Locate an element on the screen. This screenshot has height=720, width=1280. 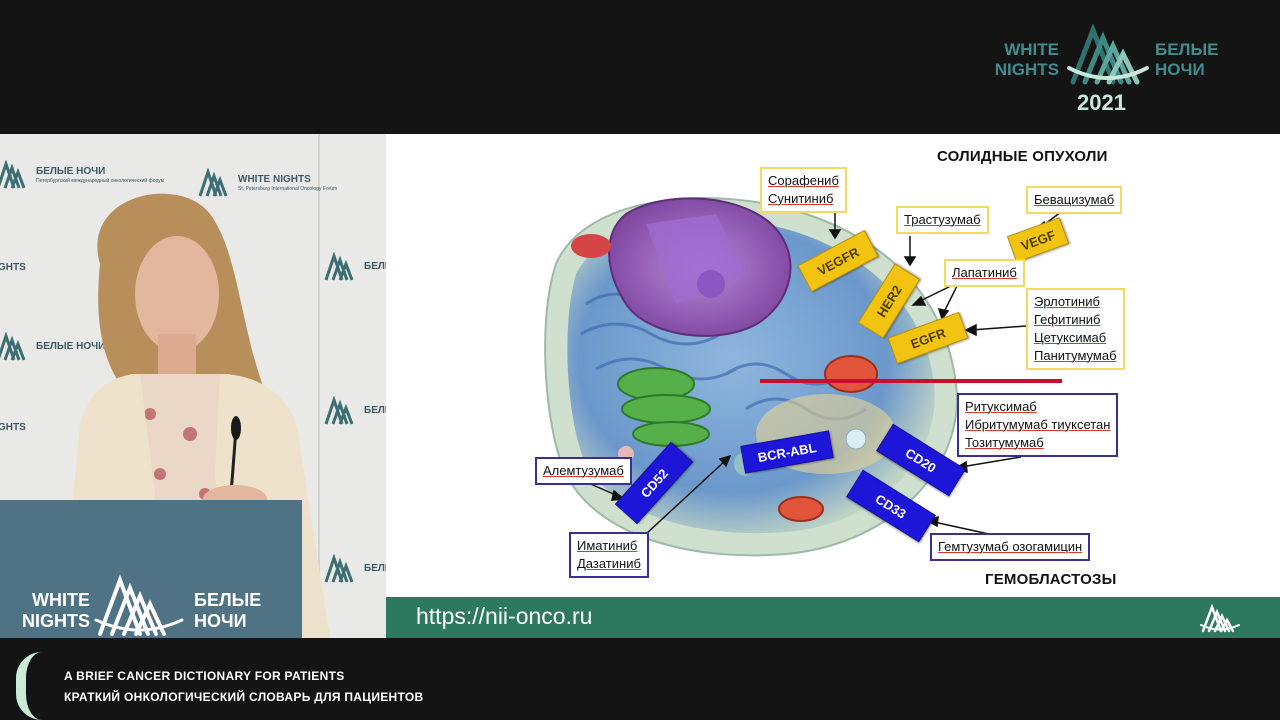
drug-trastuzumab: Трастузумаб is located at coordinates (942, 219).